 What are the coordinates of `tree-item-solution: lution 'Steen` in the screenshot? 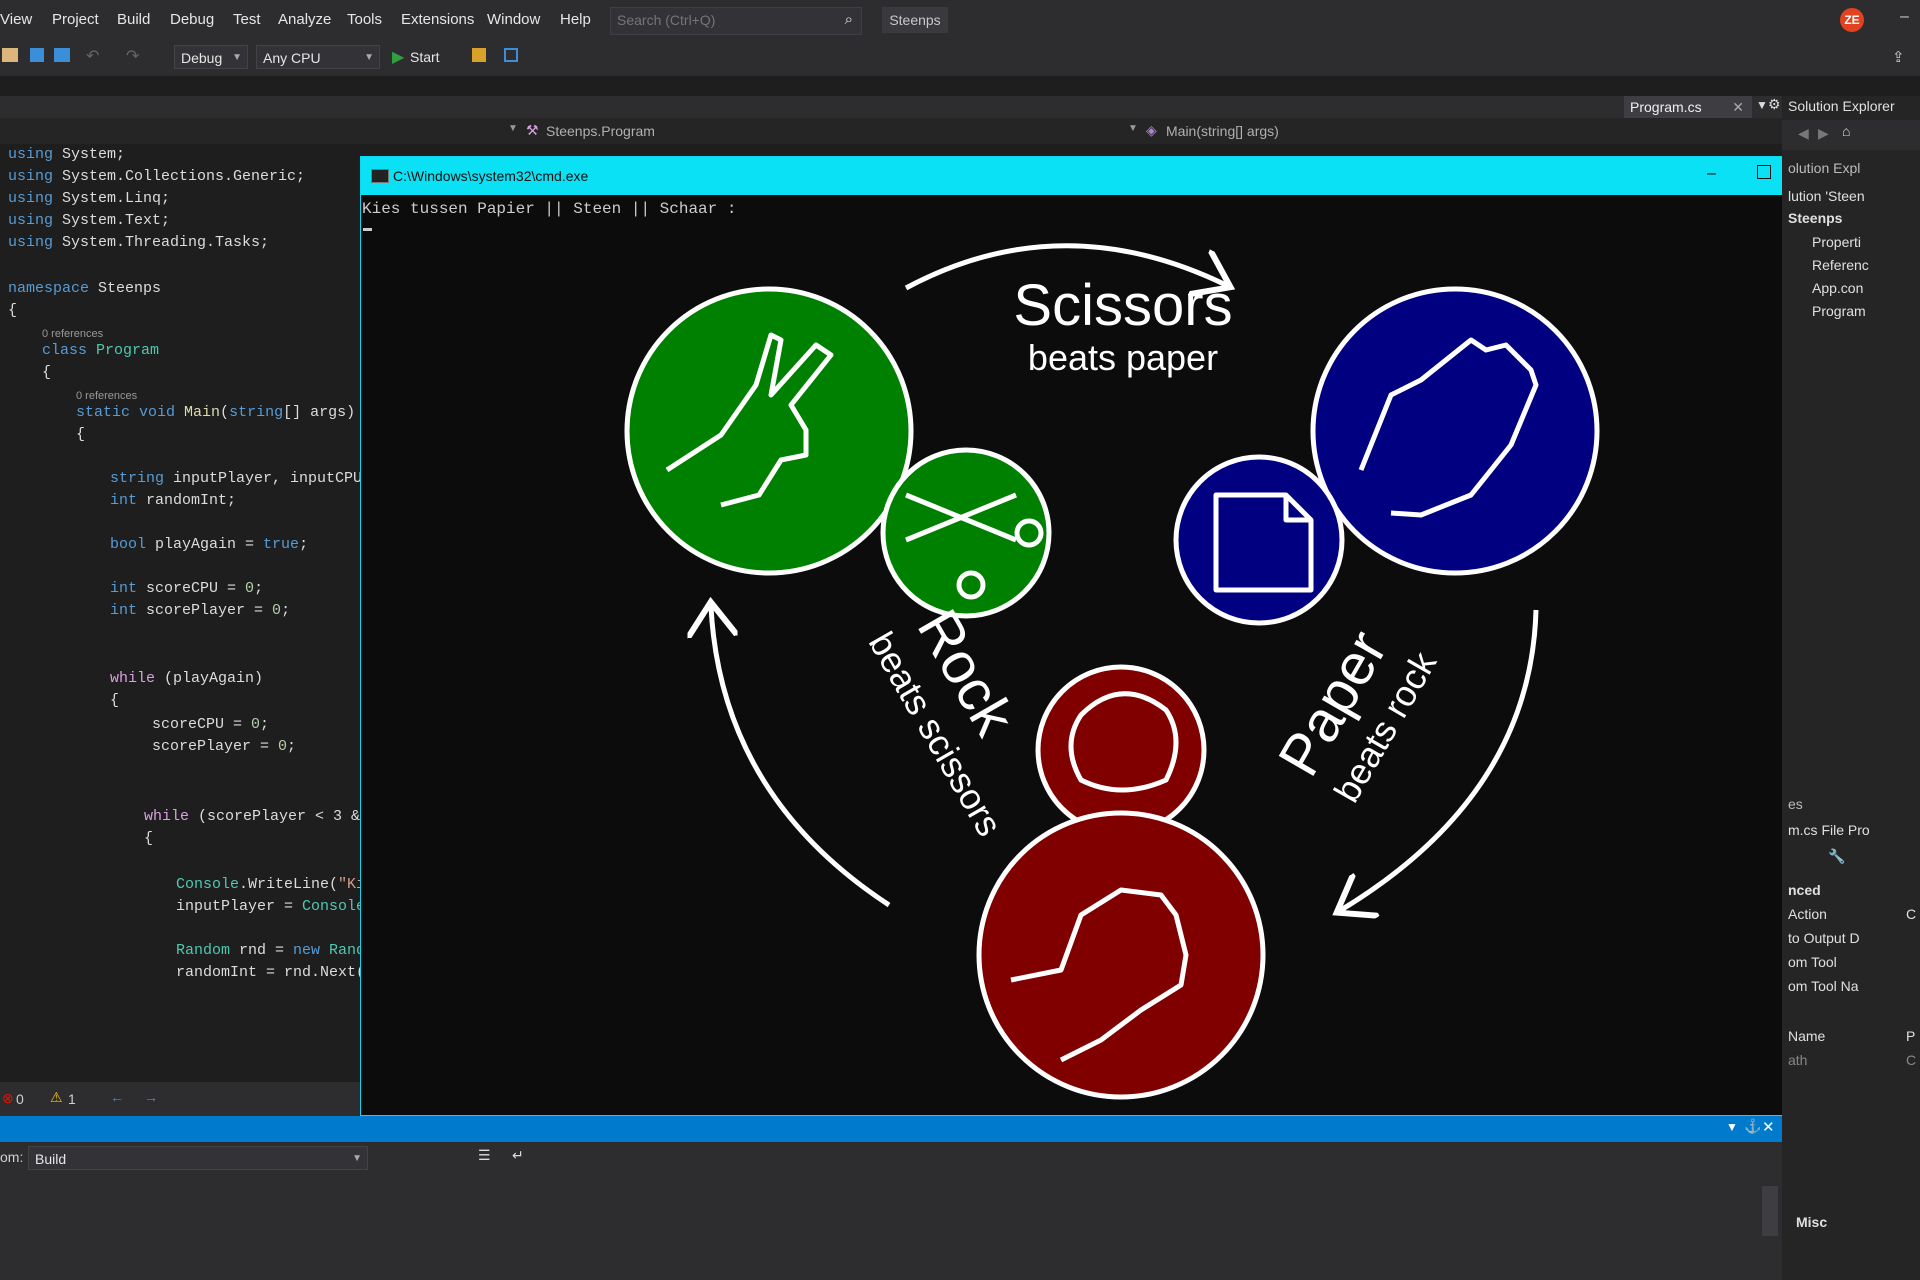 It's located at (1826, 196).